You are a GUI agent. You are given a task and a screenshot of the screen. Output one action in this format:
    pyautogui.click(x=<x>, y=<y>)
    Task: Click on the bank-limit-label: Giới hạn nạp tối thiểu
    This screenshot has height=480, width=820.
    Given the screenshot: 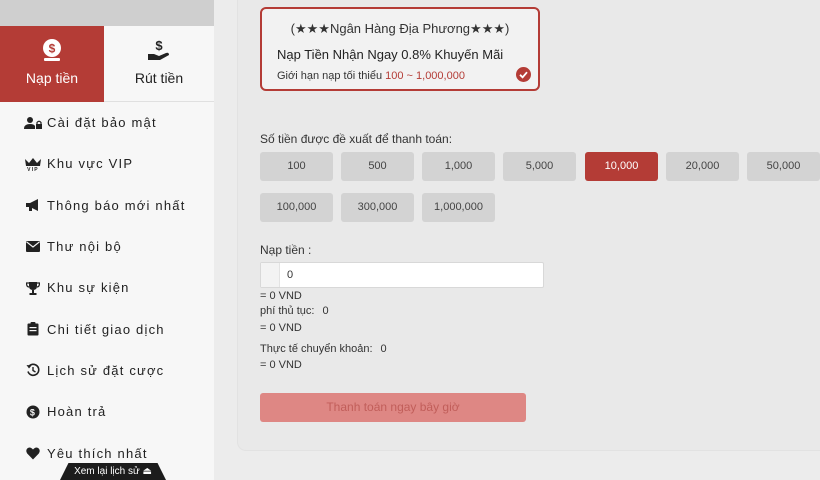 What is the action you would take?
    pyautogui.click(x=330, y=76)
    